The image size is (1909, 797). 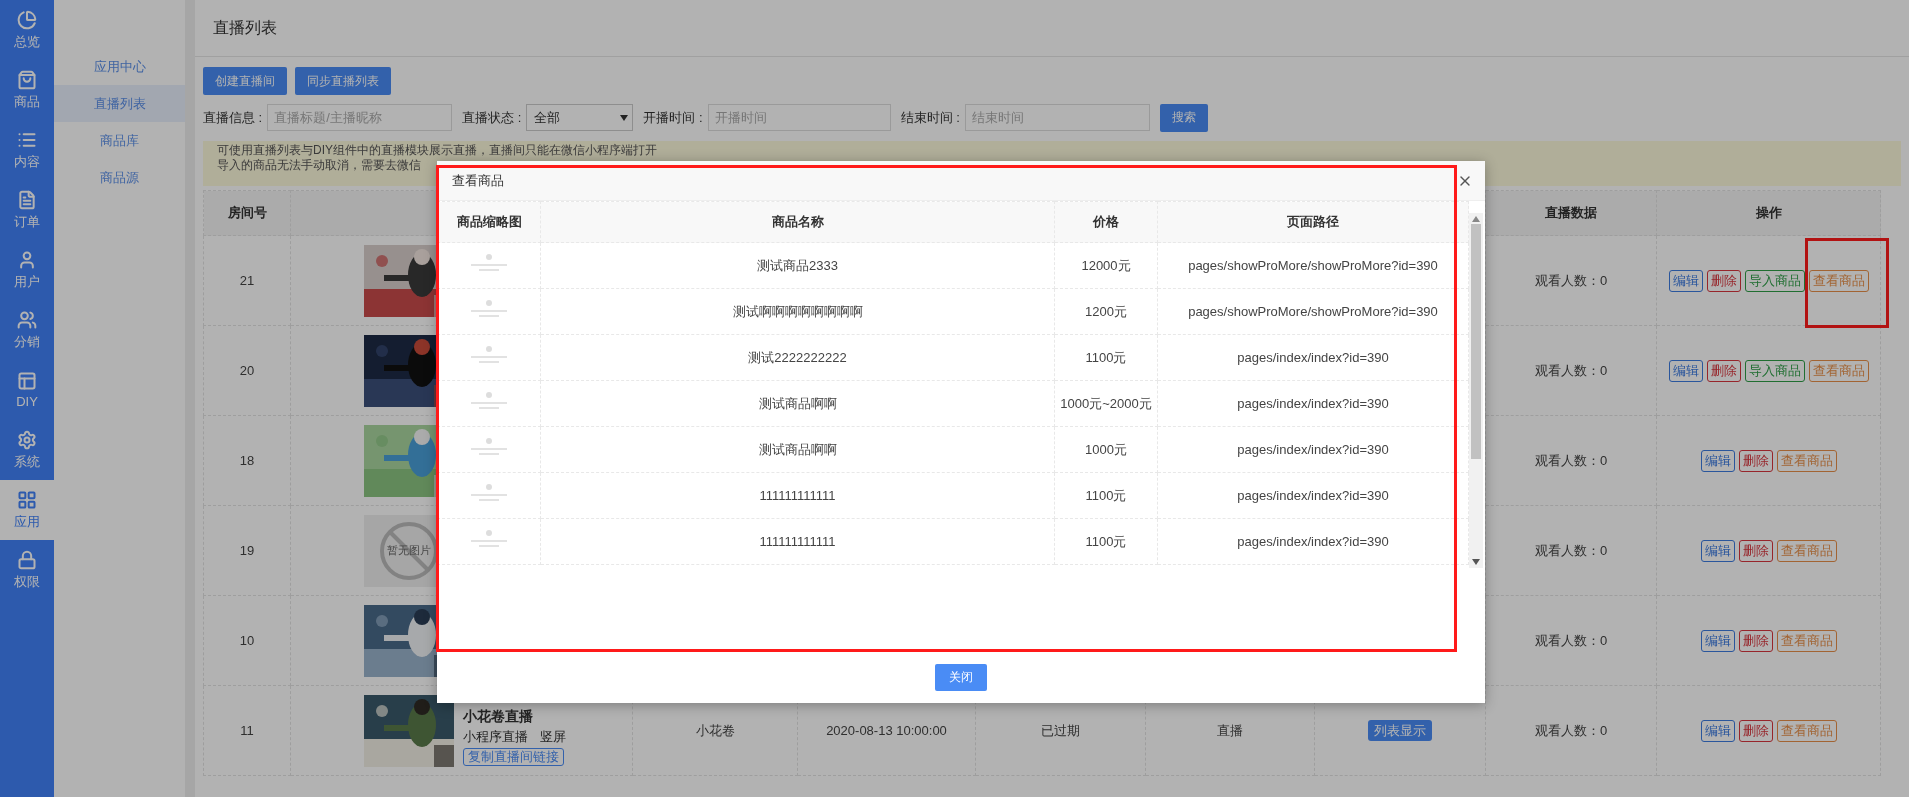 What do you see at coordinates (489, 222) in the screenshot?
I see `column-header: 商品缩略图` at bounding box center [489, 222].